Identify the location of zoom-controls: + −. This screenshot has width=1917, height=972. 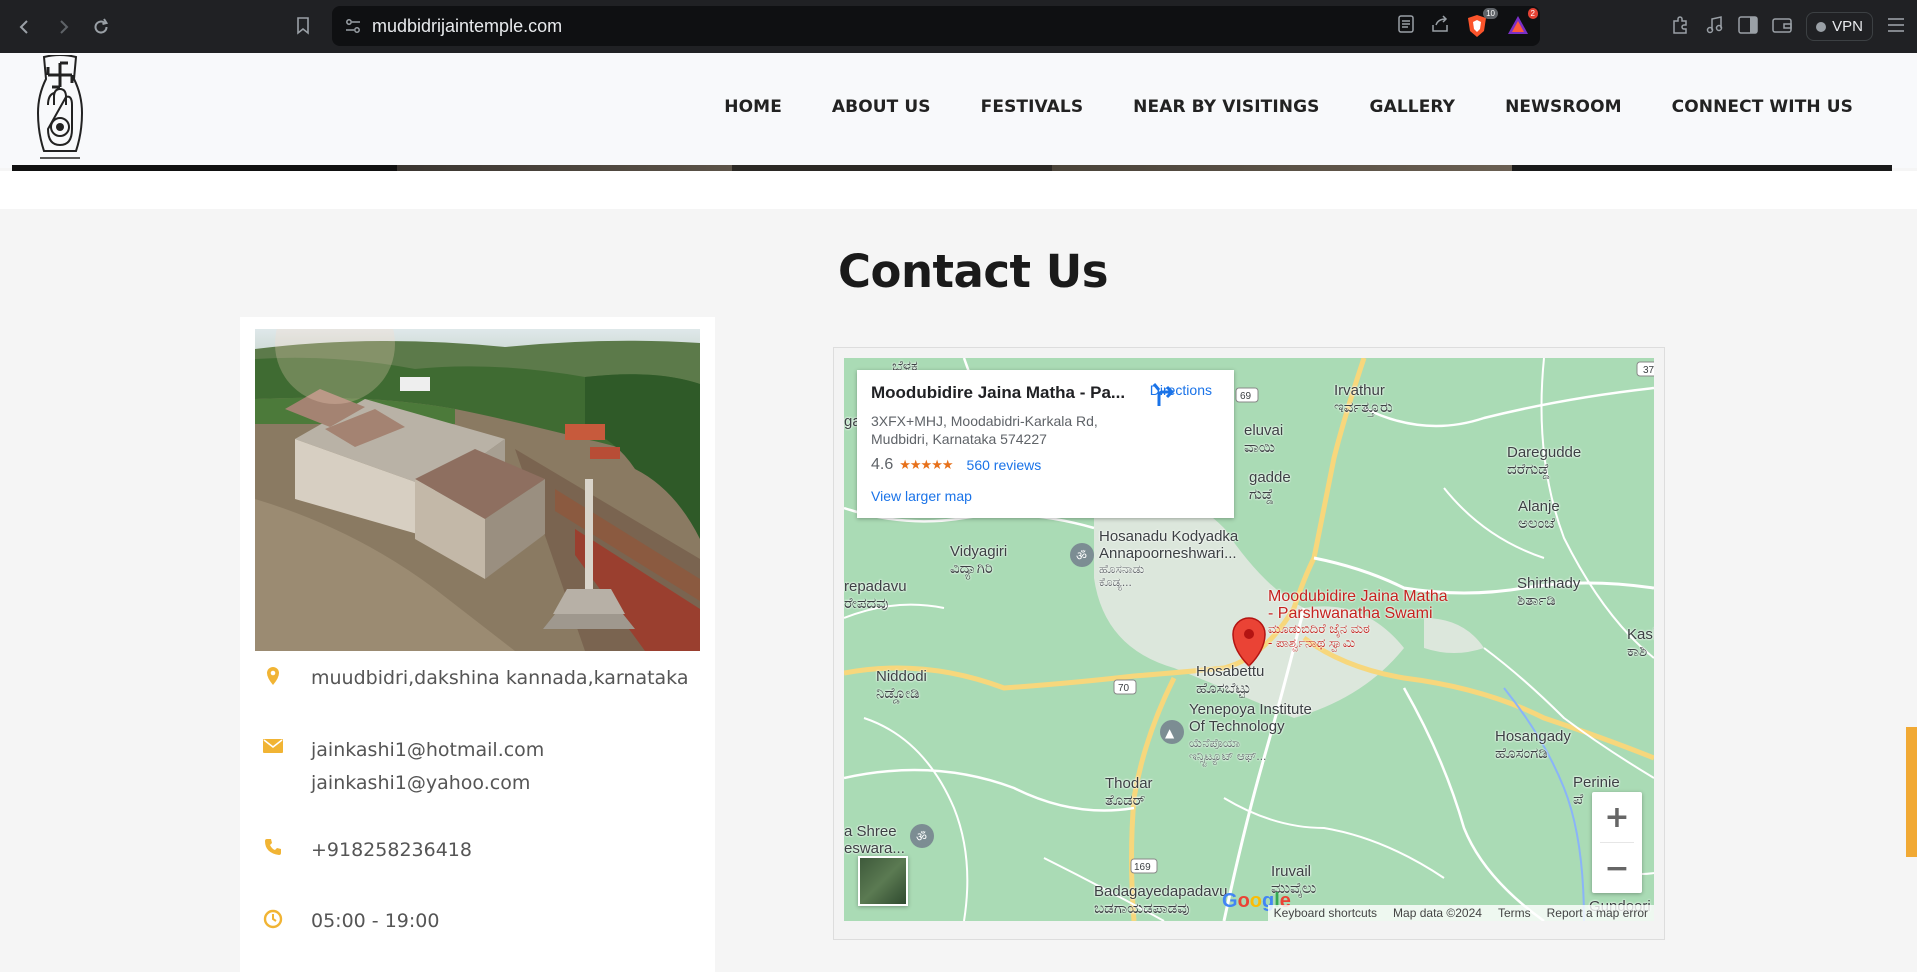
(1617, 842).